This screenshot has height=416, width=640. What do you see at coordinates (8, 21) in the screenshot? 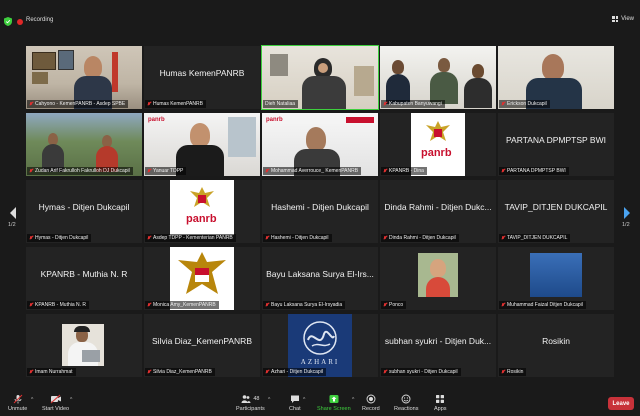
I see `security-shield-icon` at bounding box center [8, 21].